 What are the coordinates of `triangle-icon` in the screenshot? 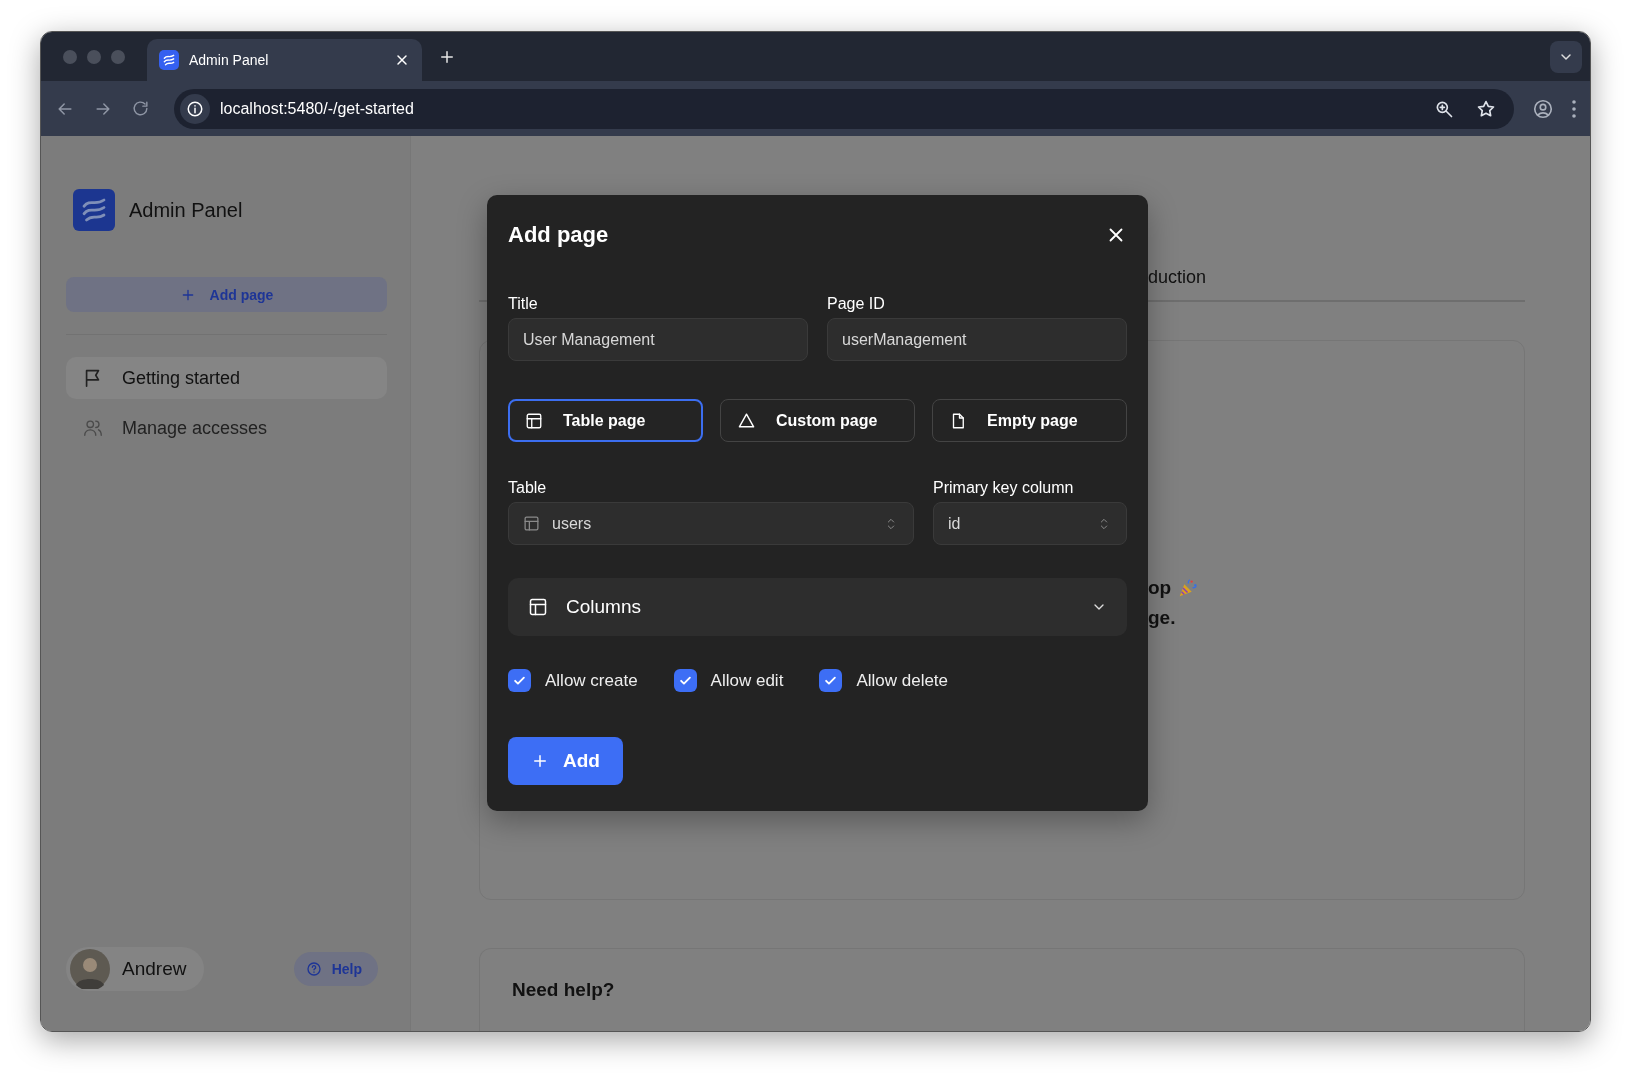 It's located at (746, 420).